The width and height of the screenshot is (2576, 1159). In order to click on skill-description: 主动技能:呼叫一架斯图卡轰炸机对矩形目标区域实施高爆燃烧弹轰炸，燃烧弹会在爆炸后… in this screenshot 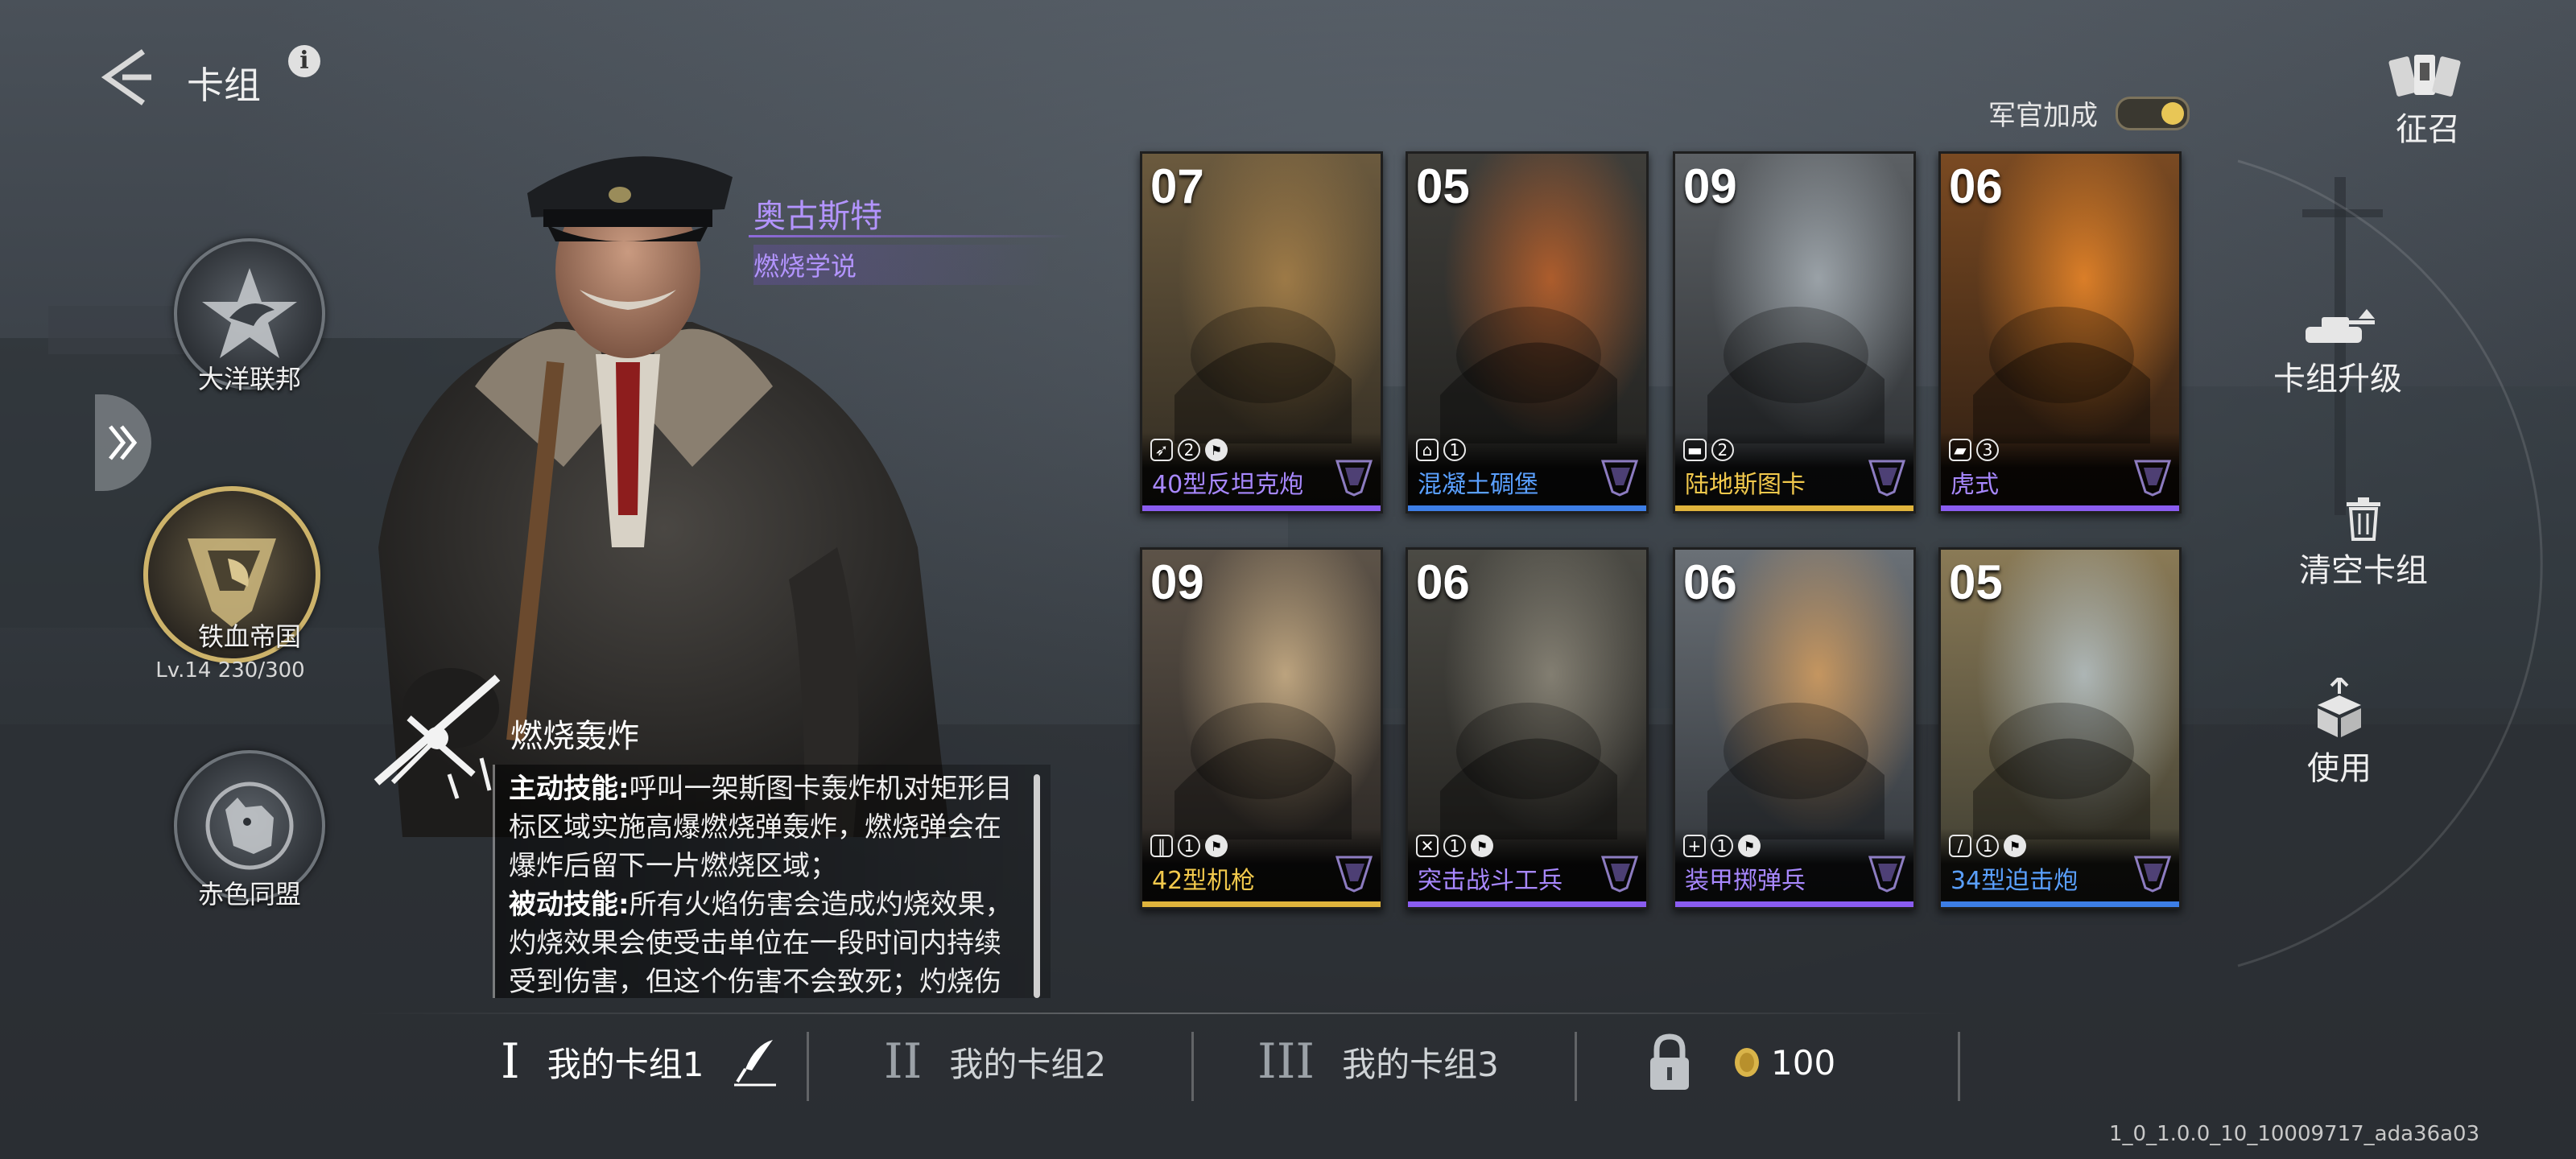, I will do `click(766, 882)`.